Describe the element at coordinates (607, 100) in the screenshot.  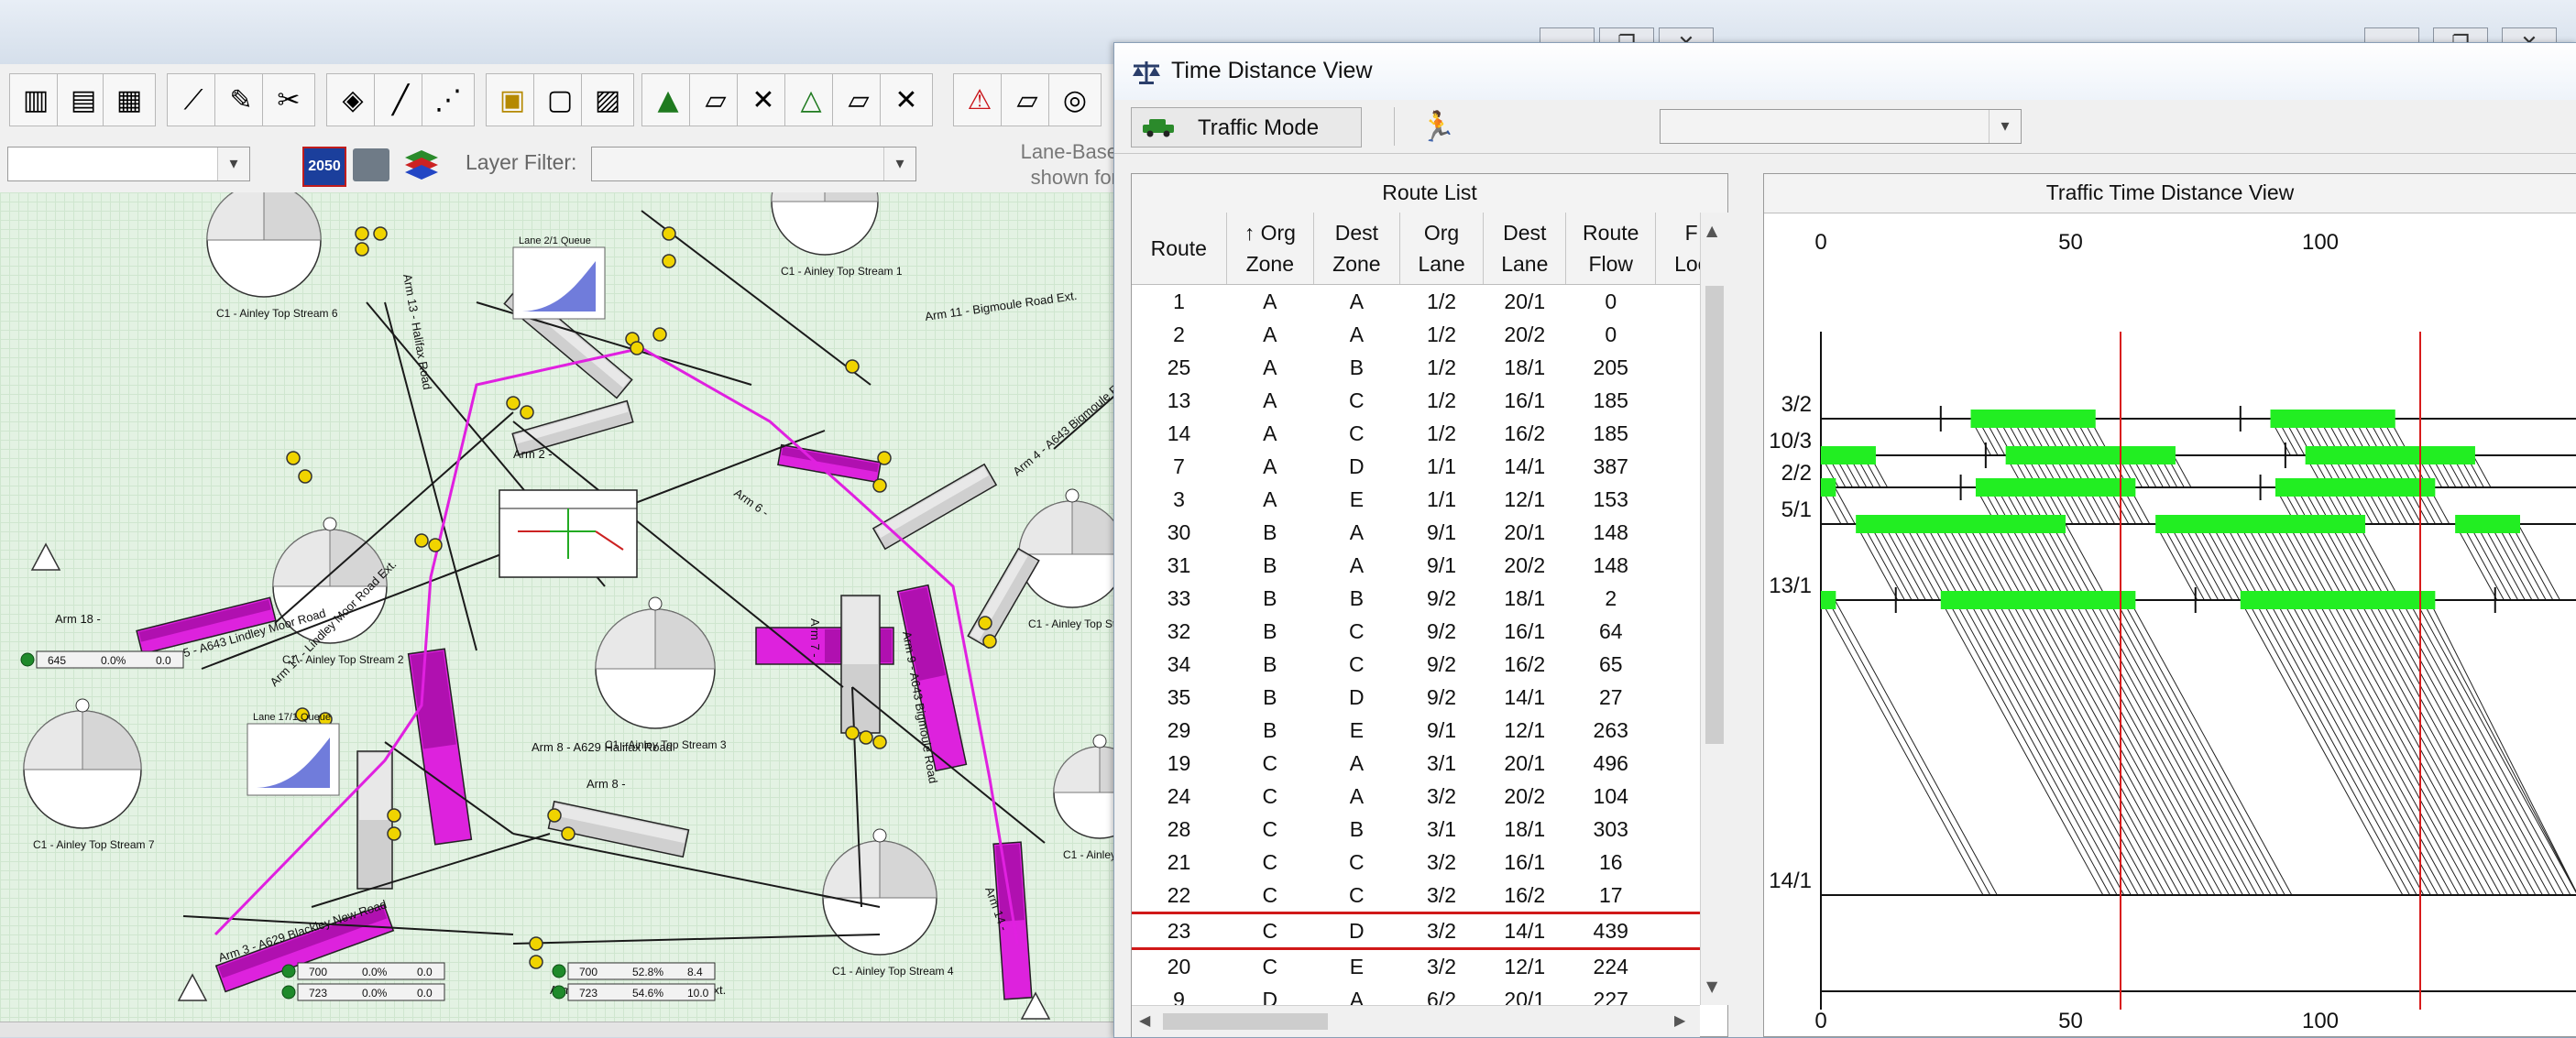
I see `paste-icon: ▨` at that location.